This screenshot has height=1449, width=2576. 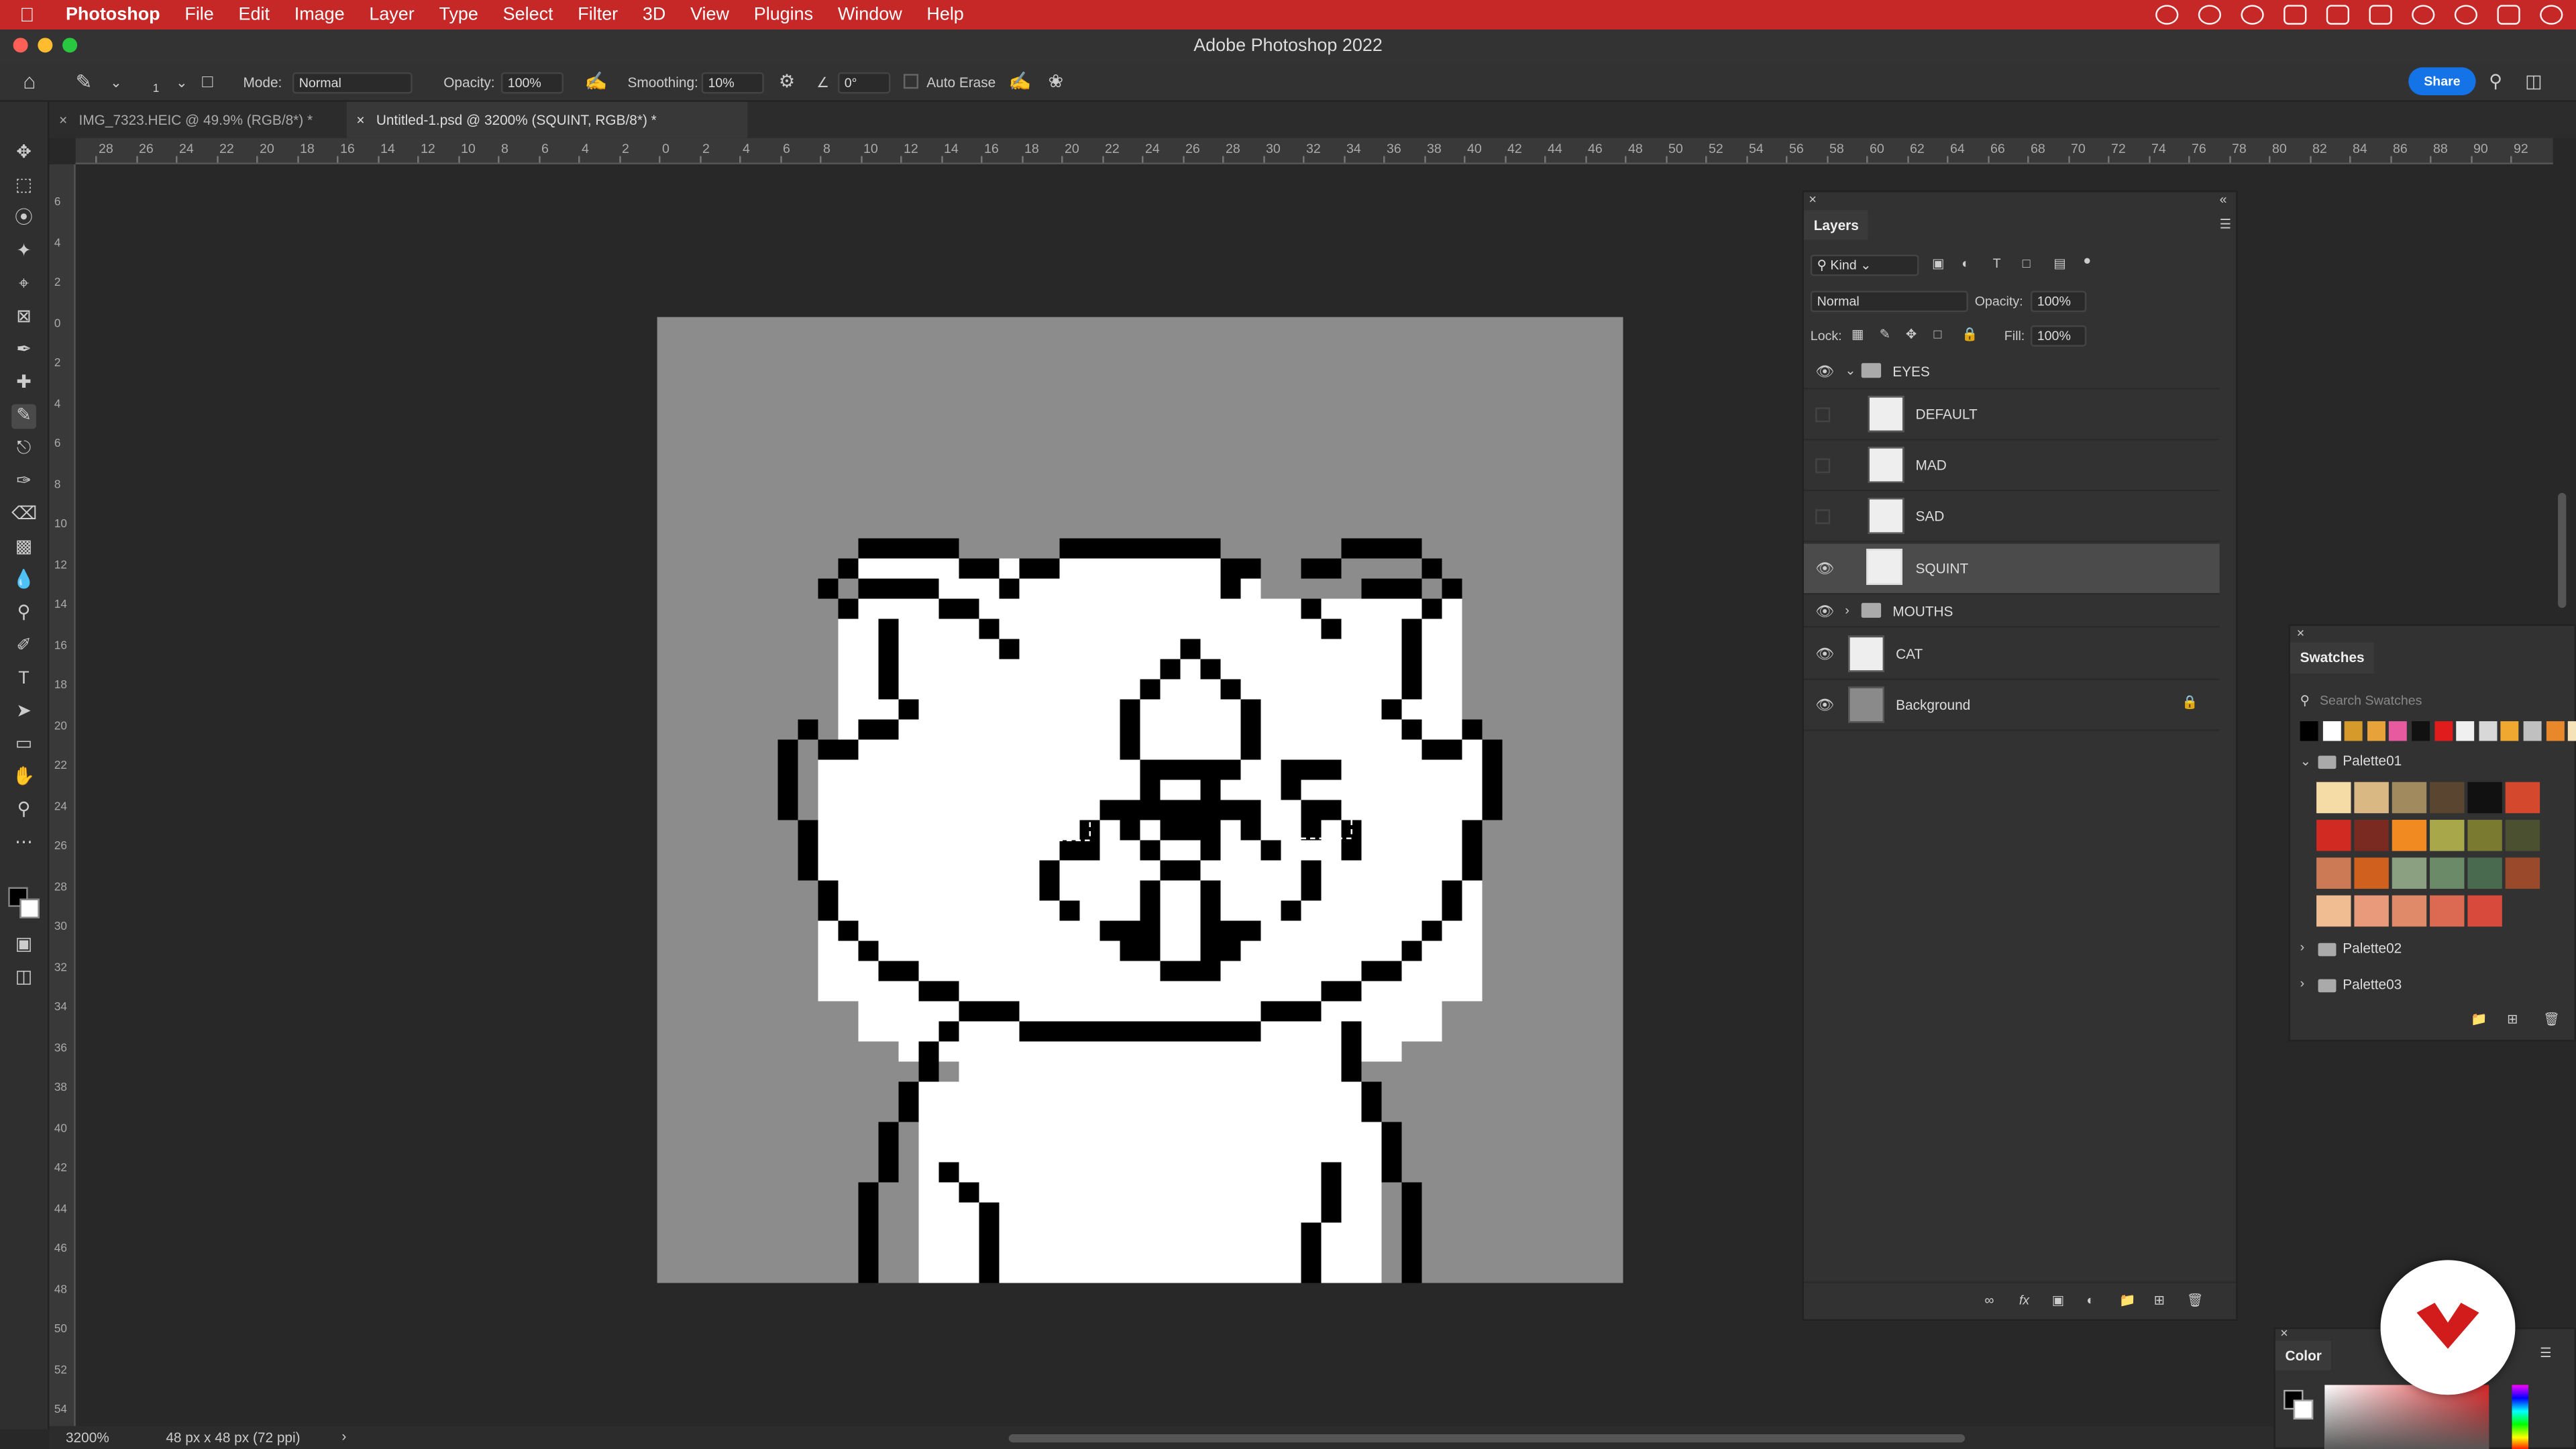 What do you see at coordinates (732, 83) in the screenshot?
I see `smoothing-input: 10%` at bounding box center [732, 83].